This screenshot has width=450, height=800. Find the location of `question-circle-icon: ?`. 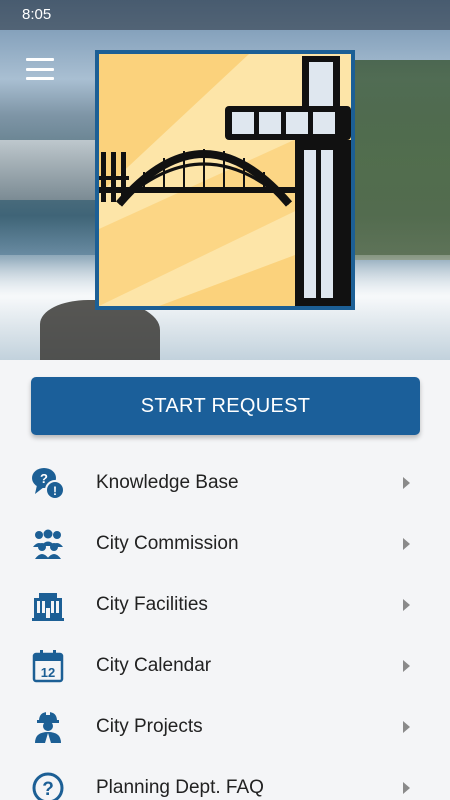

question-circle-icon: ? is located at coordinates (48, 785).